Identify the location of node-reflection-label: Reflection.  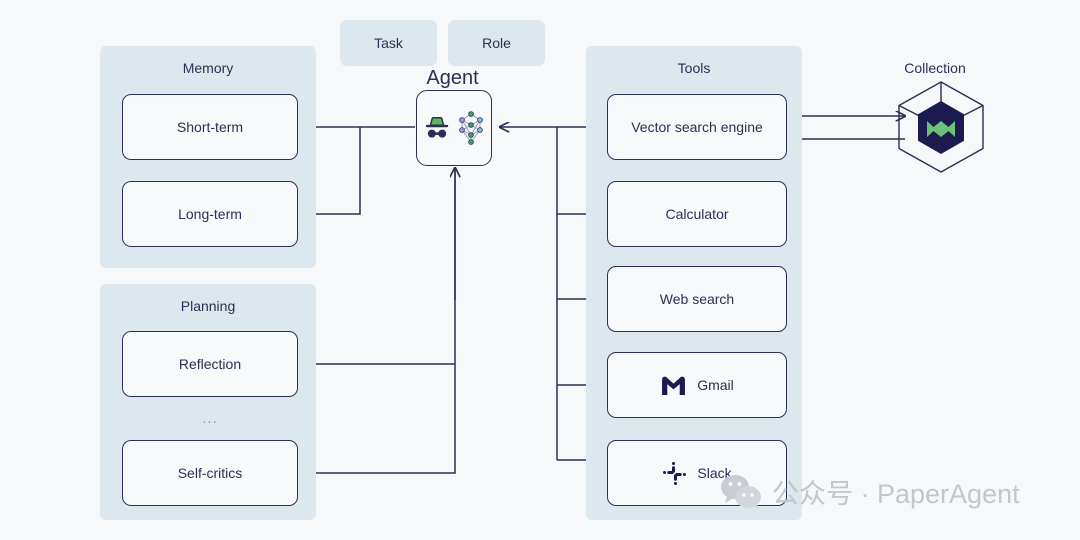
(210, 364).